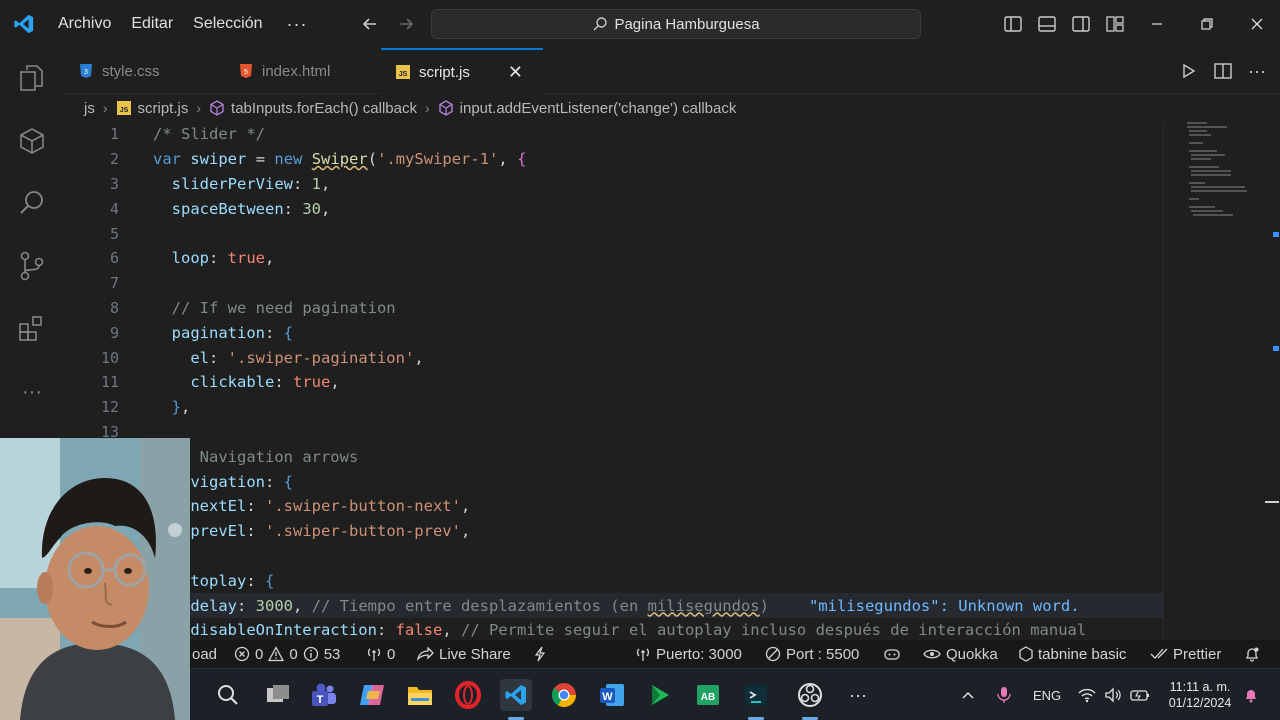 The width and height of the screenshot is (1280, 720). Describe the element at coordinates (324, 695) in the screenshot. I see `teams-icon: T` at that location.